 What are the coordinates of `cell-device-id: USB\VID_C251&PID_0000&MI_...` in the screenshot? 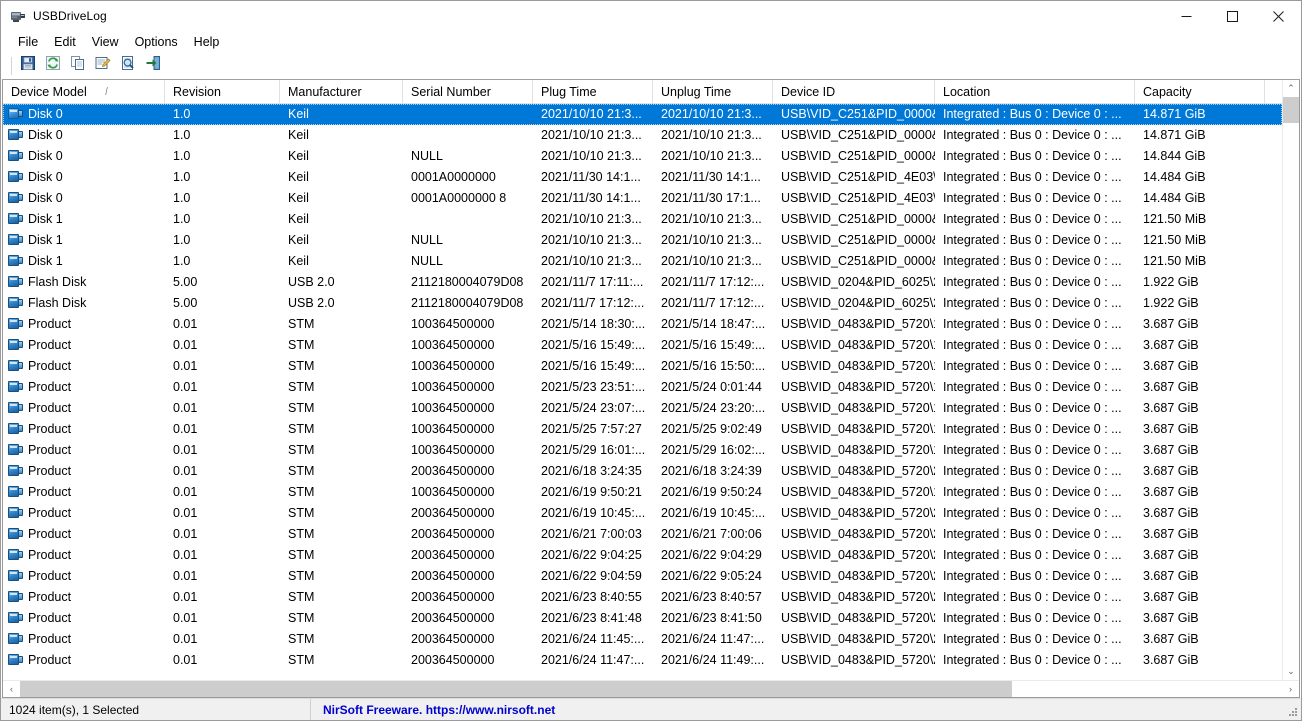 It's located at (858, 135).